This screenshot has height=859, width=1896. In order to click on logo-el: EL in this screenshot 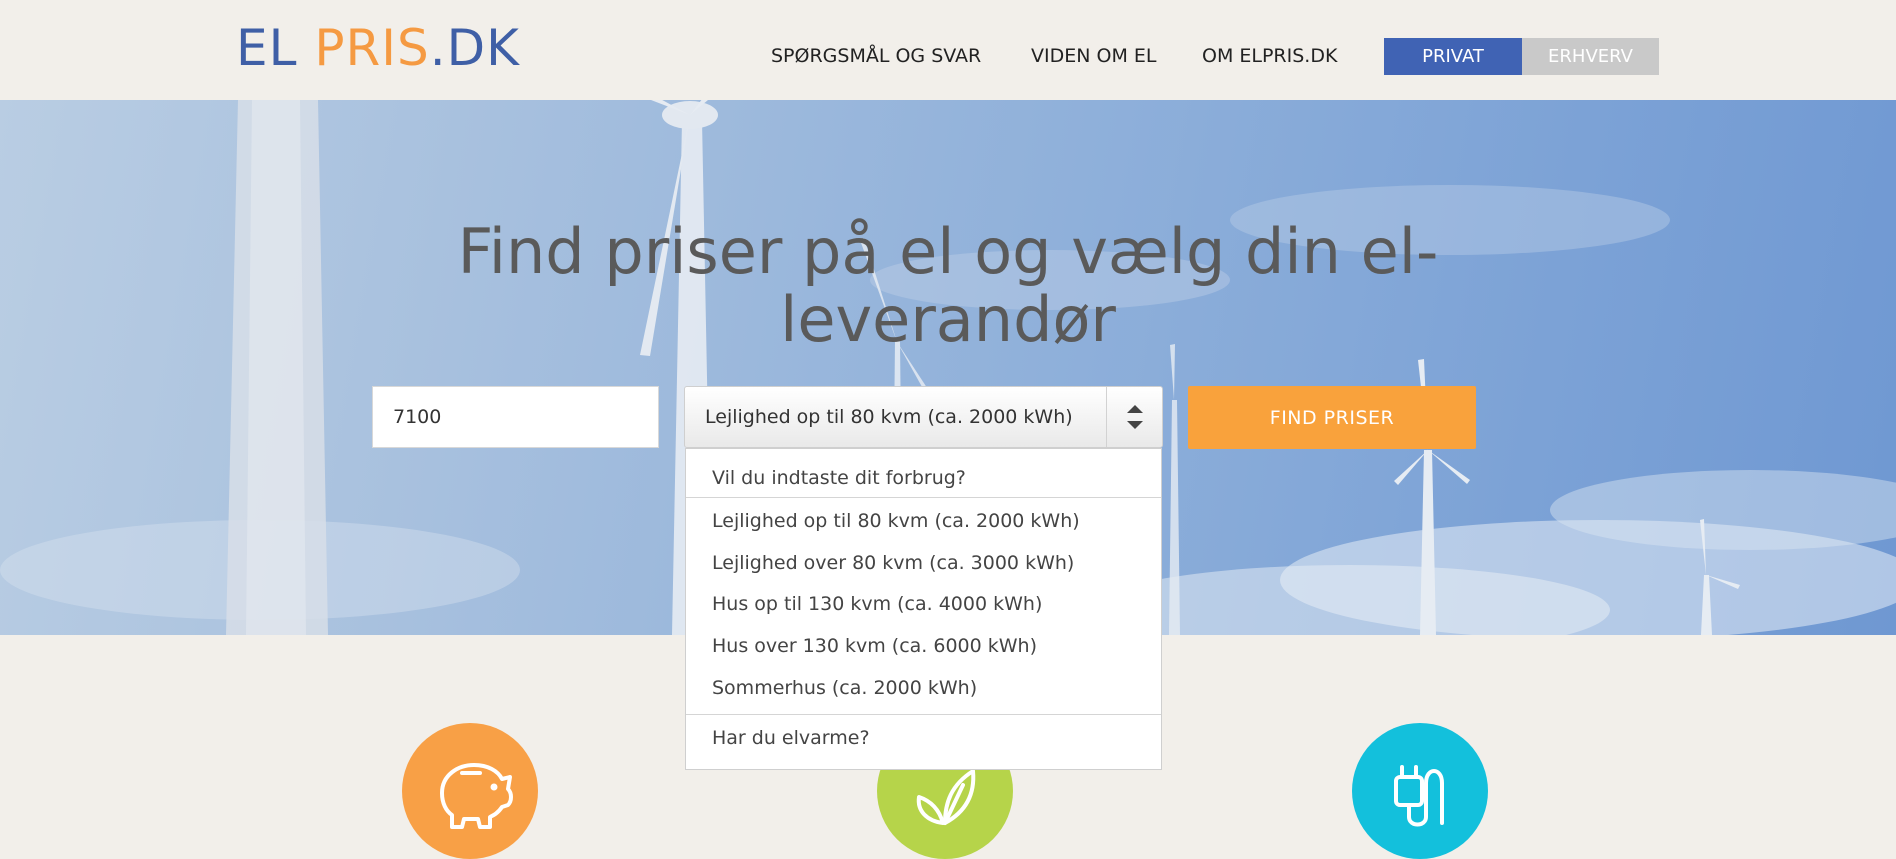, I will do `click(267, 48)`.